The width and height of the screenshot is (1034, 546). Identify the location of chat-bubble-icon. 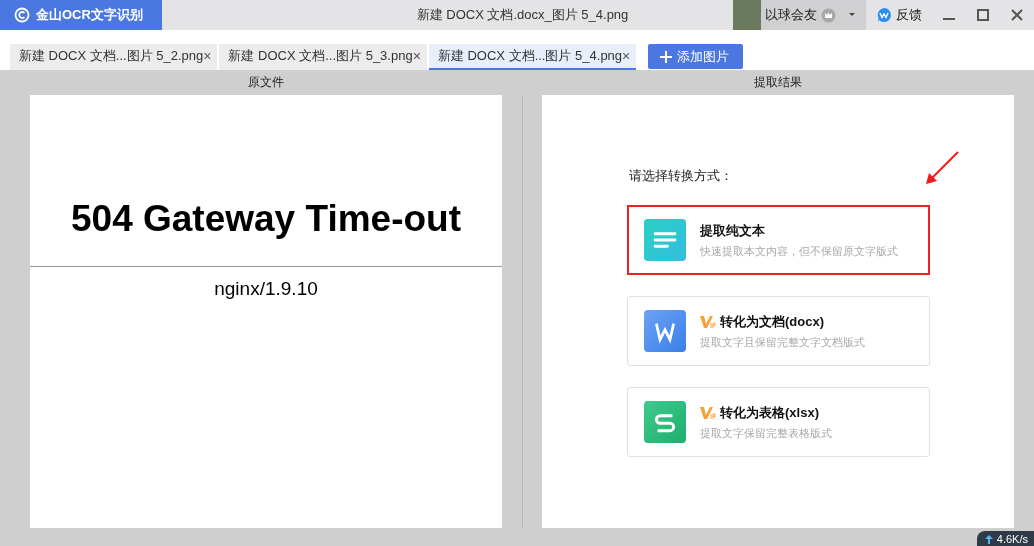
(884, 15).